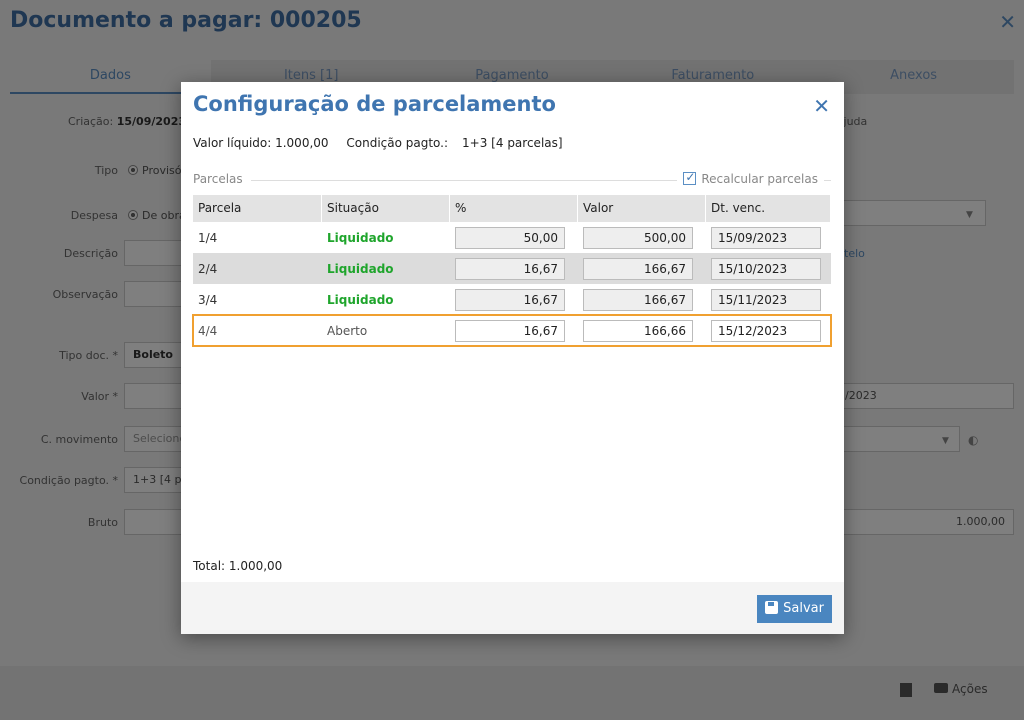 The height and width of the screenshot is (720, 1024). I want to click on table-row-selected: 4/4 Aberto 16,67 166,66 15/12/2023, so click(512, 330).